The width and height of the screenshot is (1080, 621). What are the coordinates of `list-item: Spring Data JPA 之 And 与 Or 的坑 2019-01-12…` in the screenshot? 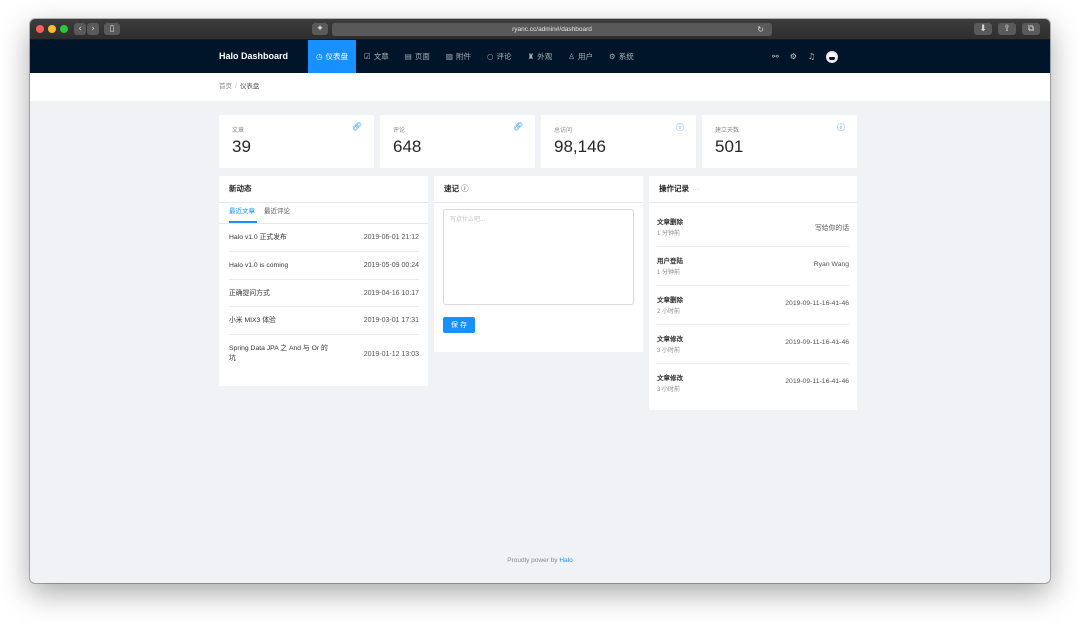 It's located at (324, 355).